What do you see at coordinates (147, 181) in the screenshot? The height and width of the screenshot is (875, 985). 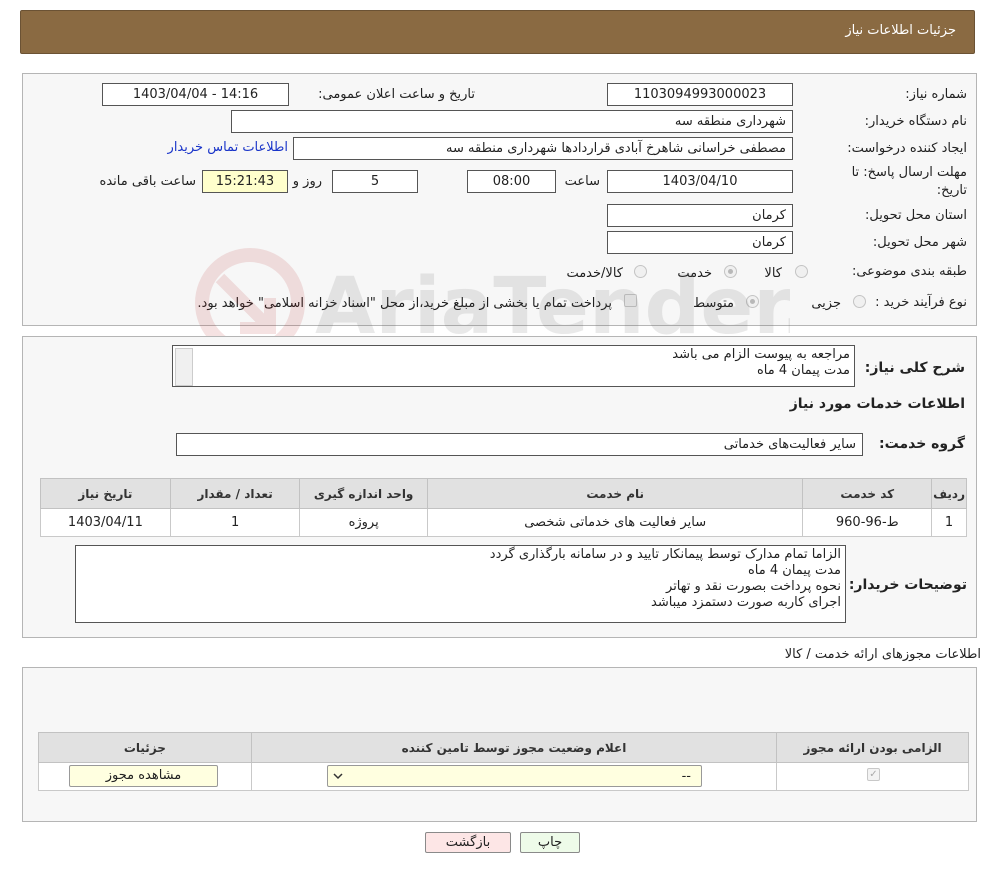 I see `remaining-time-label: ساعت باقی مانده` at bounding box center [147, 181].